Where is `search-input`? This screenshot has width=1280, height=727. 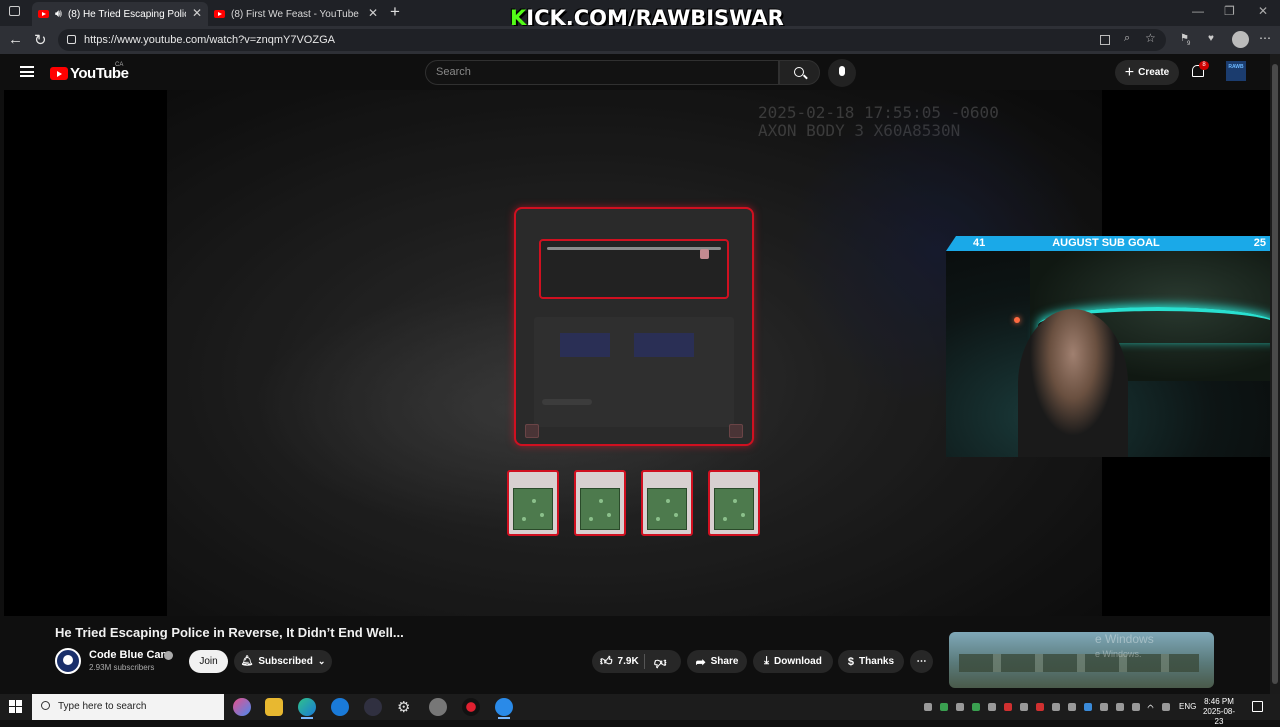
search-input is located at coordinates (601, 72).